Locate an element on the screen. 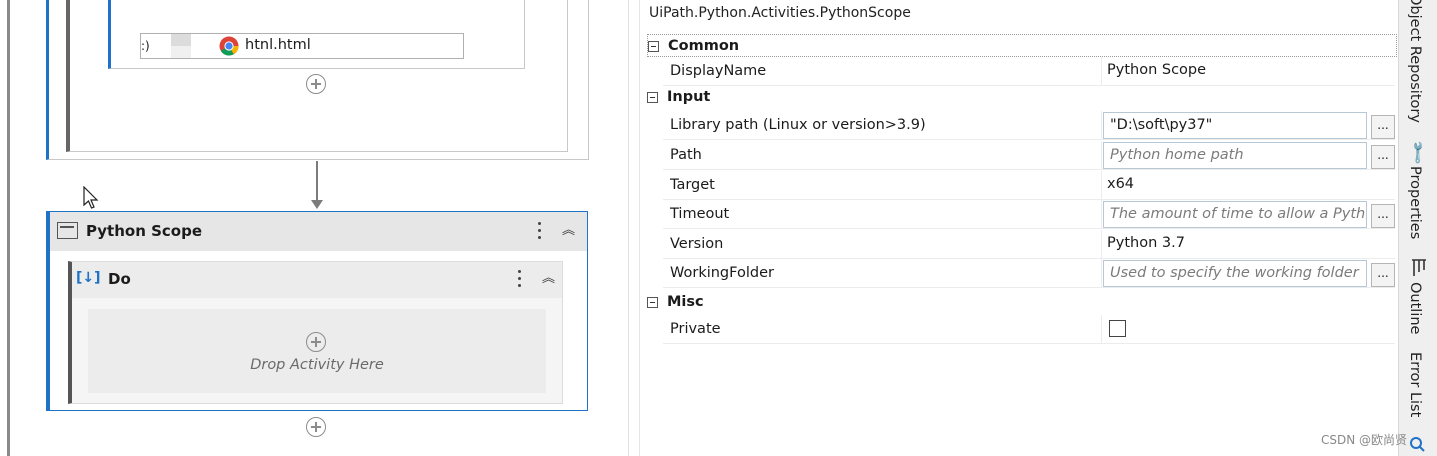 This screenshot has height=456, width=1437. do-collapse-icon: ︽ is located at coordinates (548, 278).